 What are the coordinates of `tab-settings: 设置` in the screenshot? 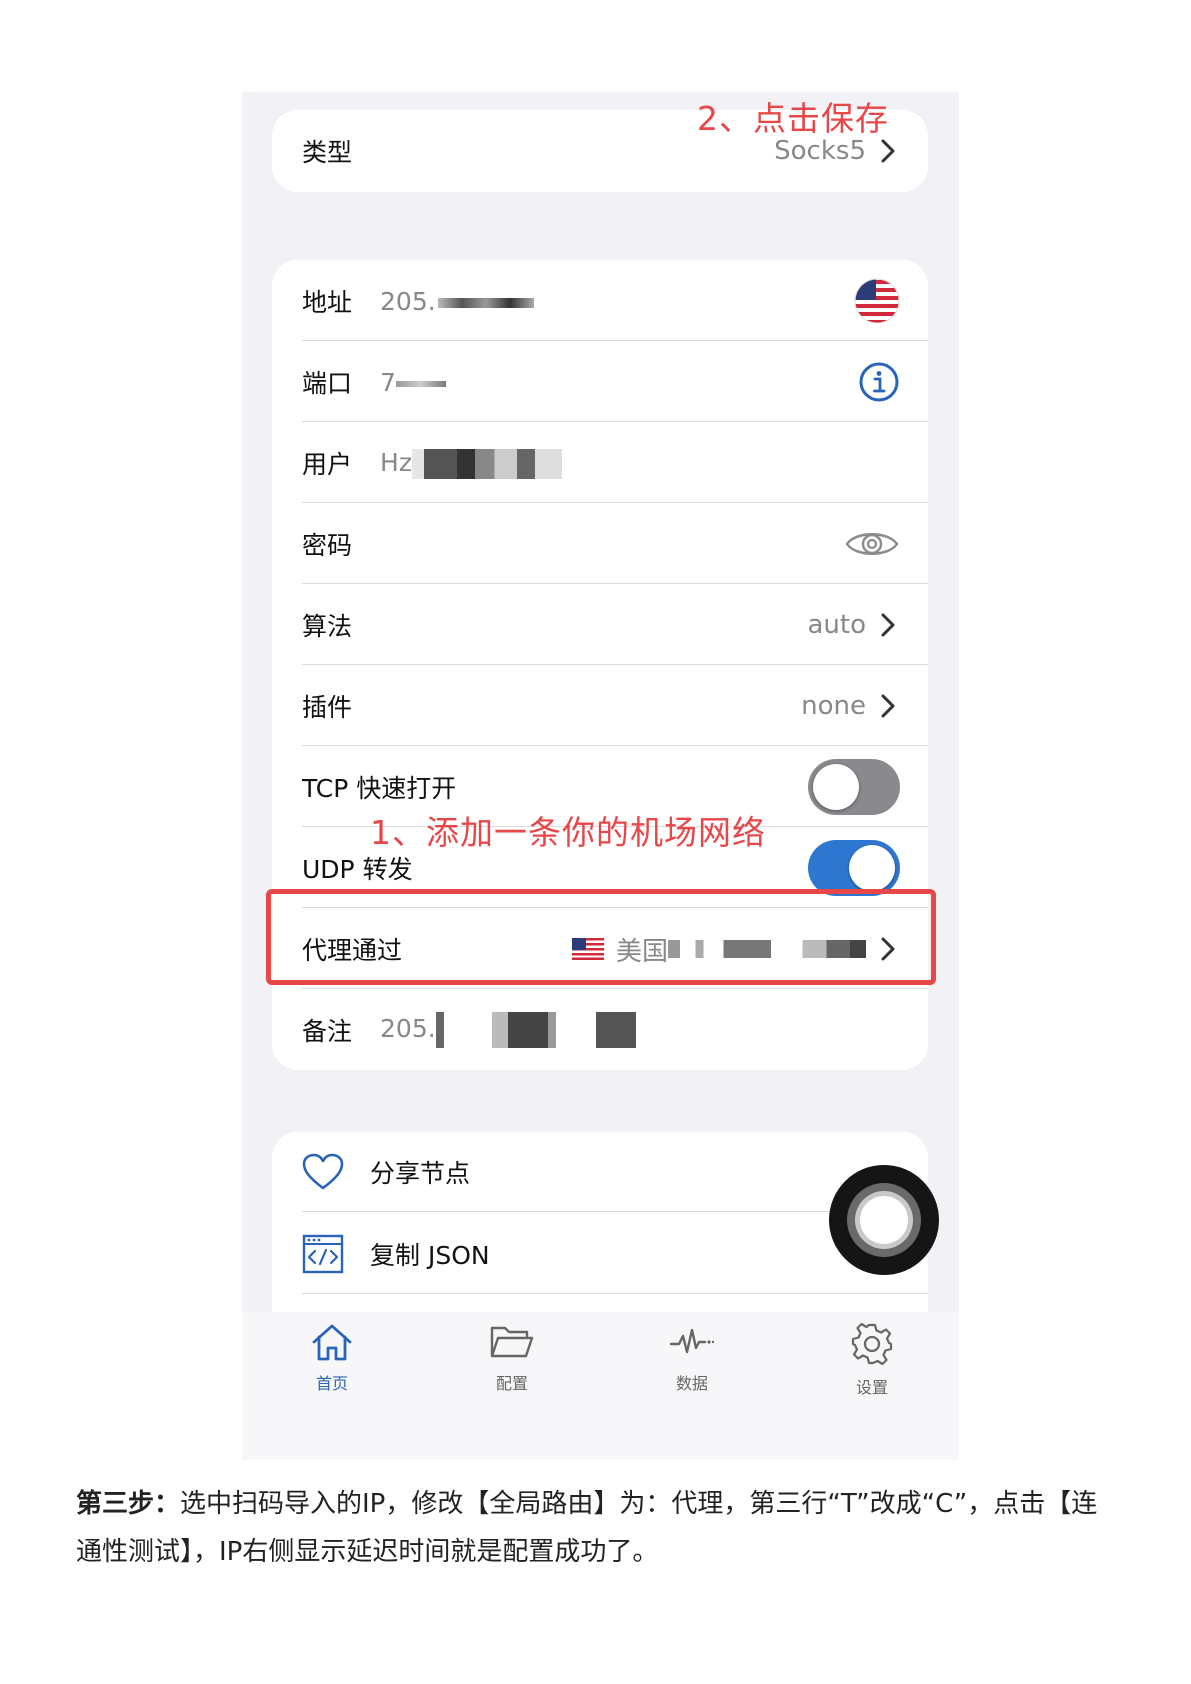 It's located at (872, 1360).